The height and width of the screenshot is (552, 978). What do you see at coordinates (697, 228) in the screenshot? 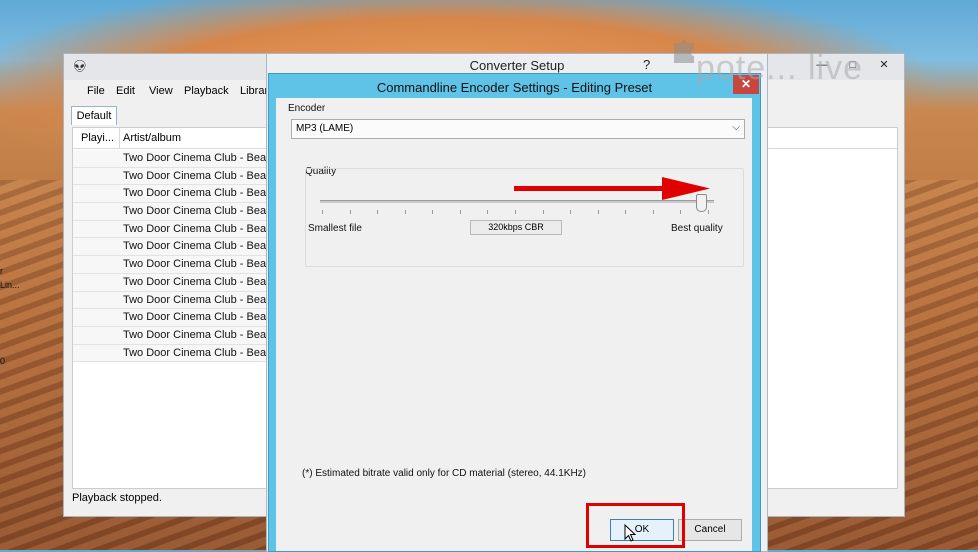
I see `quality-max-label: Best quality` at bounding box center [697, 228].